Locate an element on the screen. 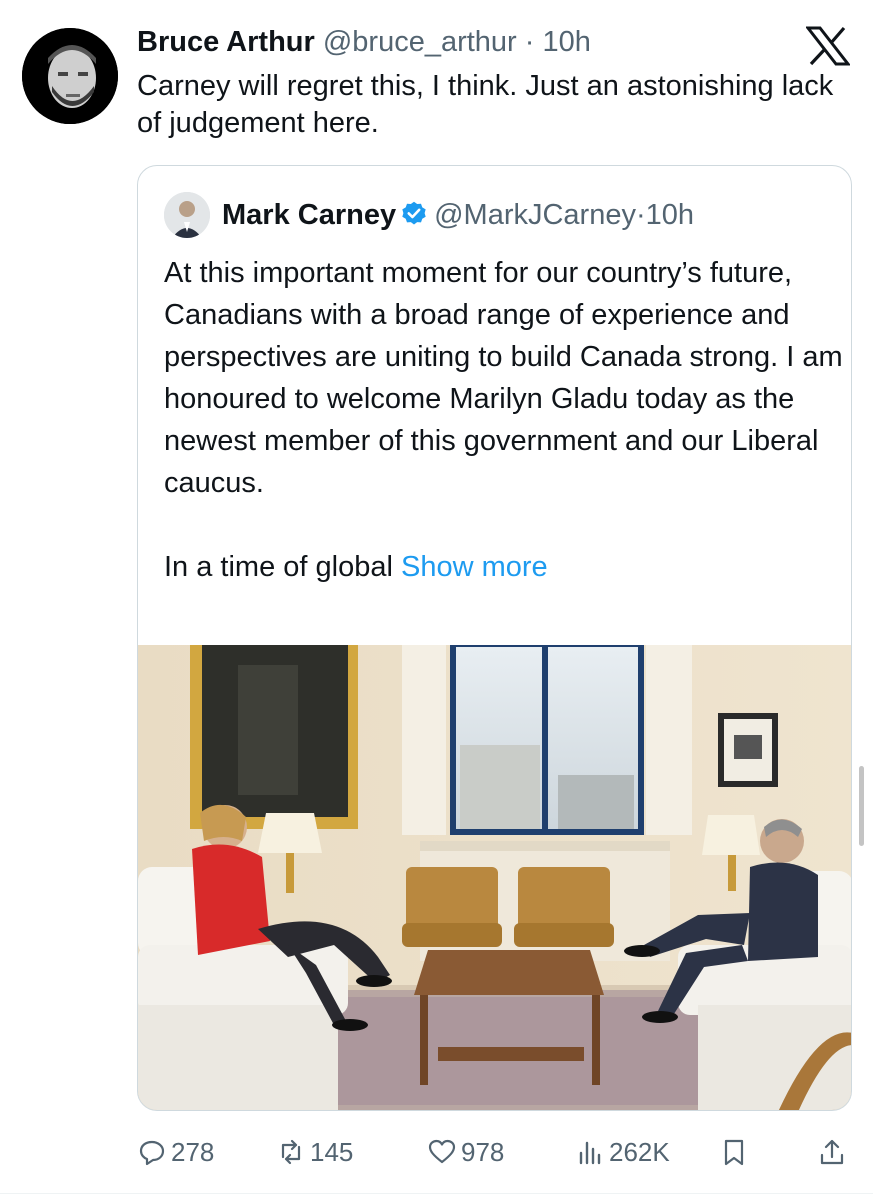  quoted-author-handle: @MarkJCarney is located at coordinates (535, 215).